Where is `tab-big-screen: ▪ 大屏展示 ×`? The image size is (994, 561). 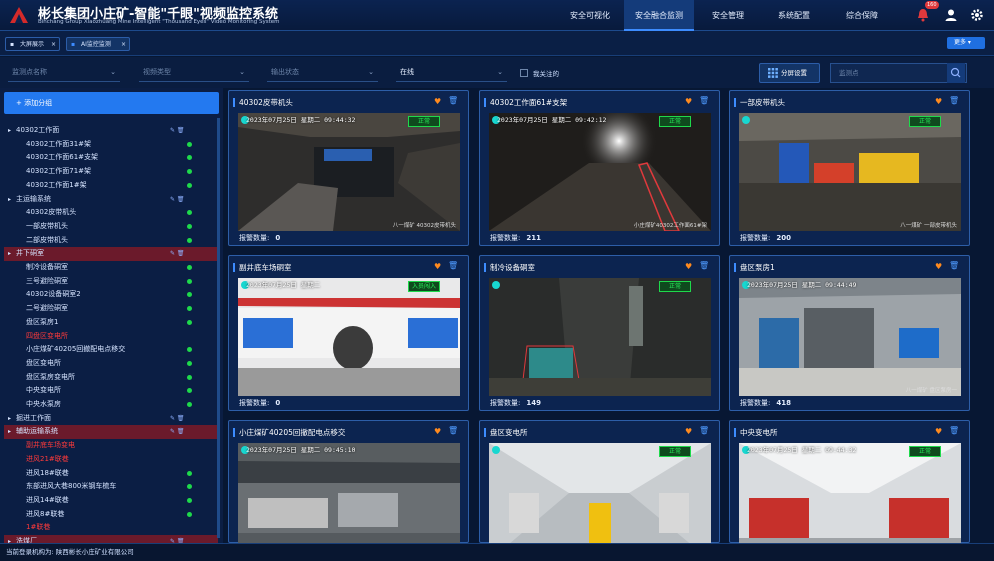 tab-big-screen: ▪ 大屏展示 × is located at coordinates (32, 44).